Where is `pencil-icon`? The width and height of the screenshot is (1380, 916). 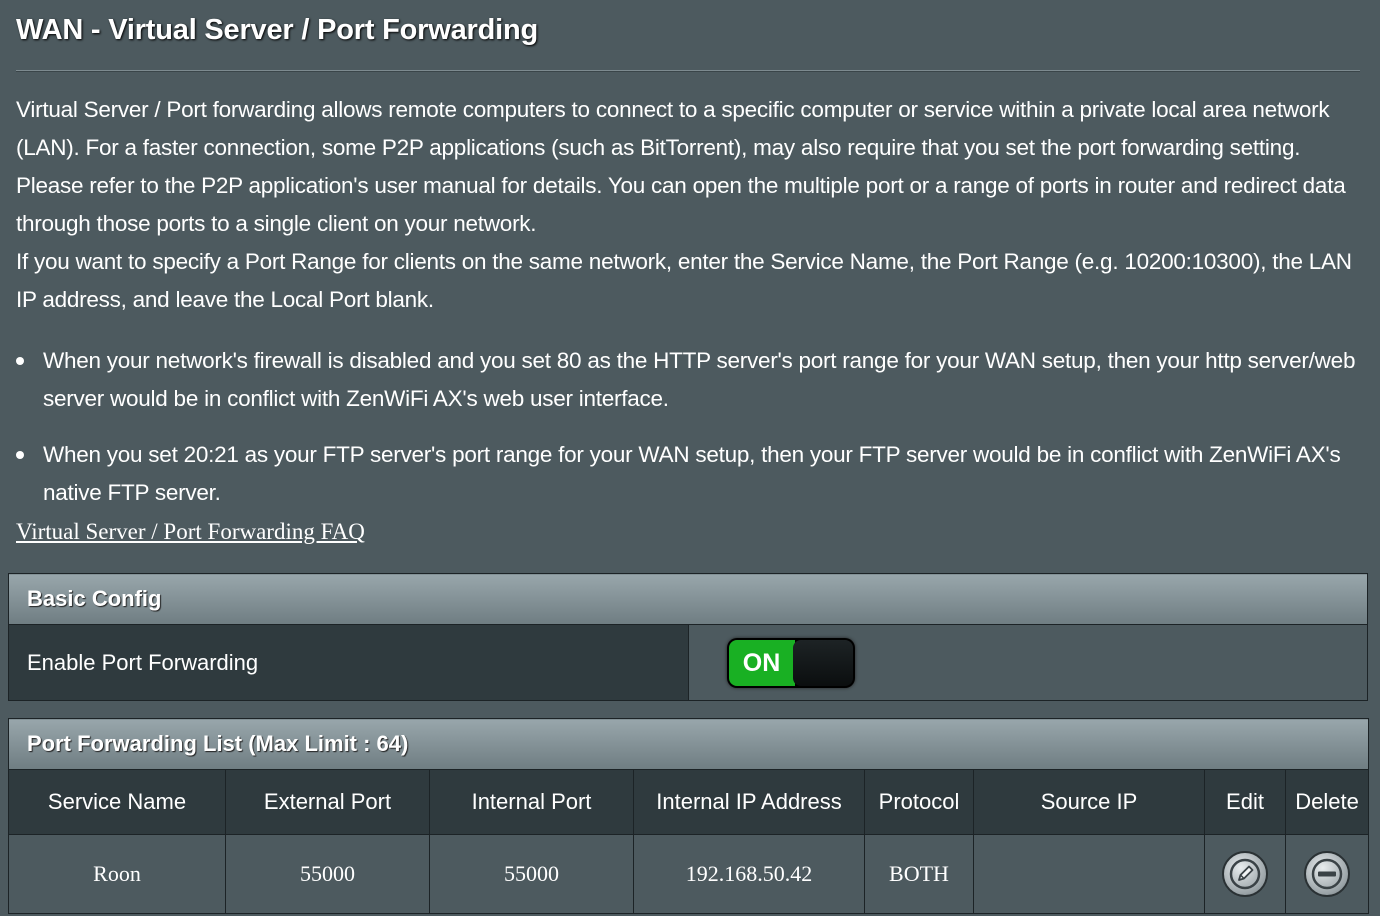 pencil-icon is located at coordinates (1245, 874).